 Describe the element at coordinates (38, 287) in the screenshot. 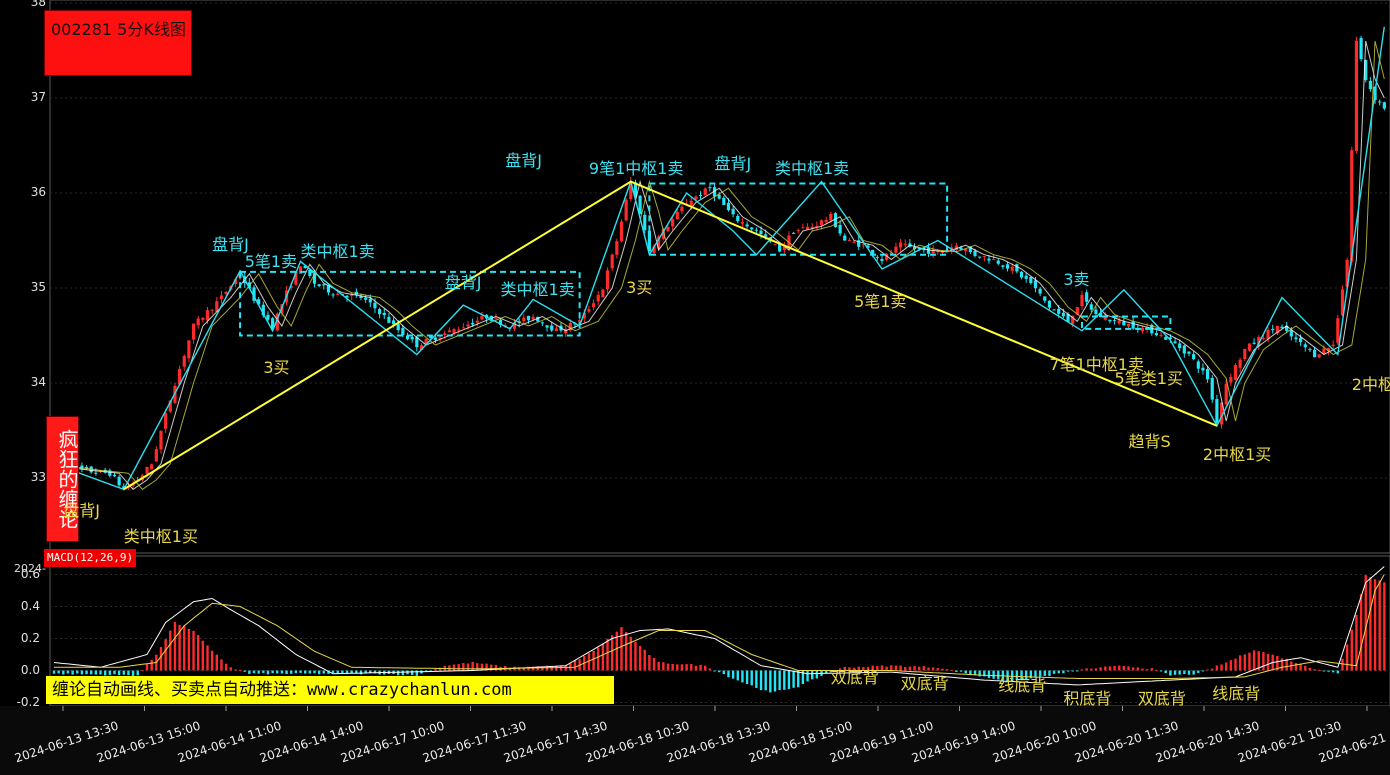

I see `y-tick-label: 35` at that location.